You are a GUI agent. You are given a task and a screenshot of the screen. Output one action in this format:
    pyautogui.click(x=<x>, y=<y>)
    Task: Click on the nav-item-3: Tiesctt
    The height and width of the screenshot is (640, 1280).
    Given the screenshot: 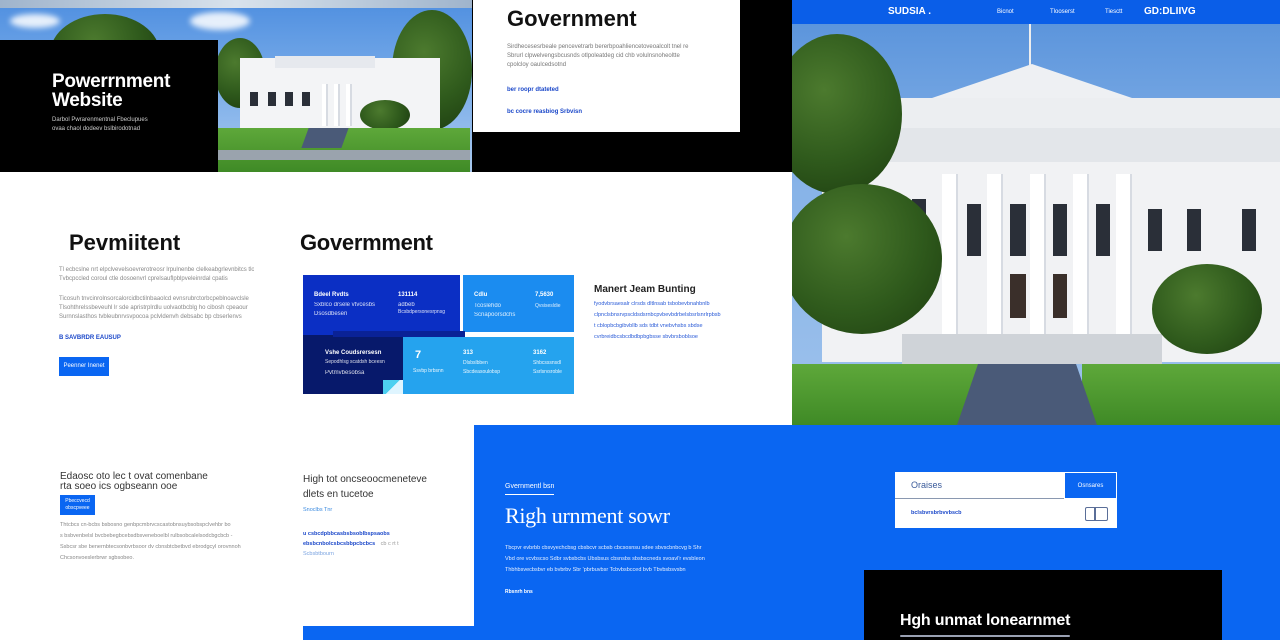 What is the action you would take?
    pyautogui.click(x=1113, y=12)
    